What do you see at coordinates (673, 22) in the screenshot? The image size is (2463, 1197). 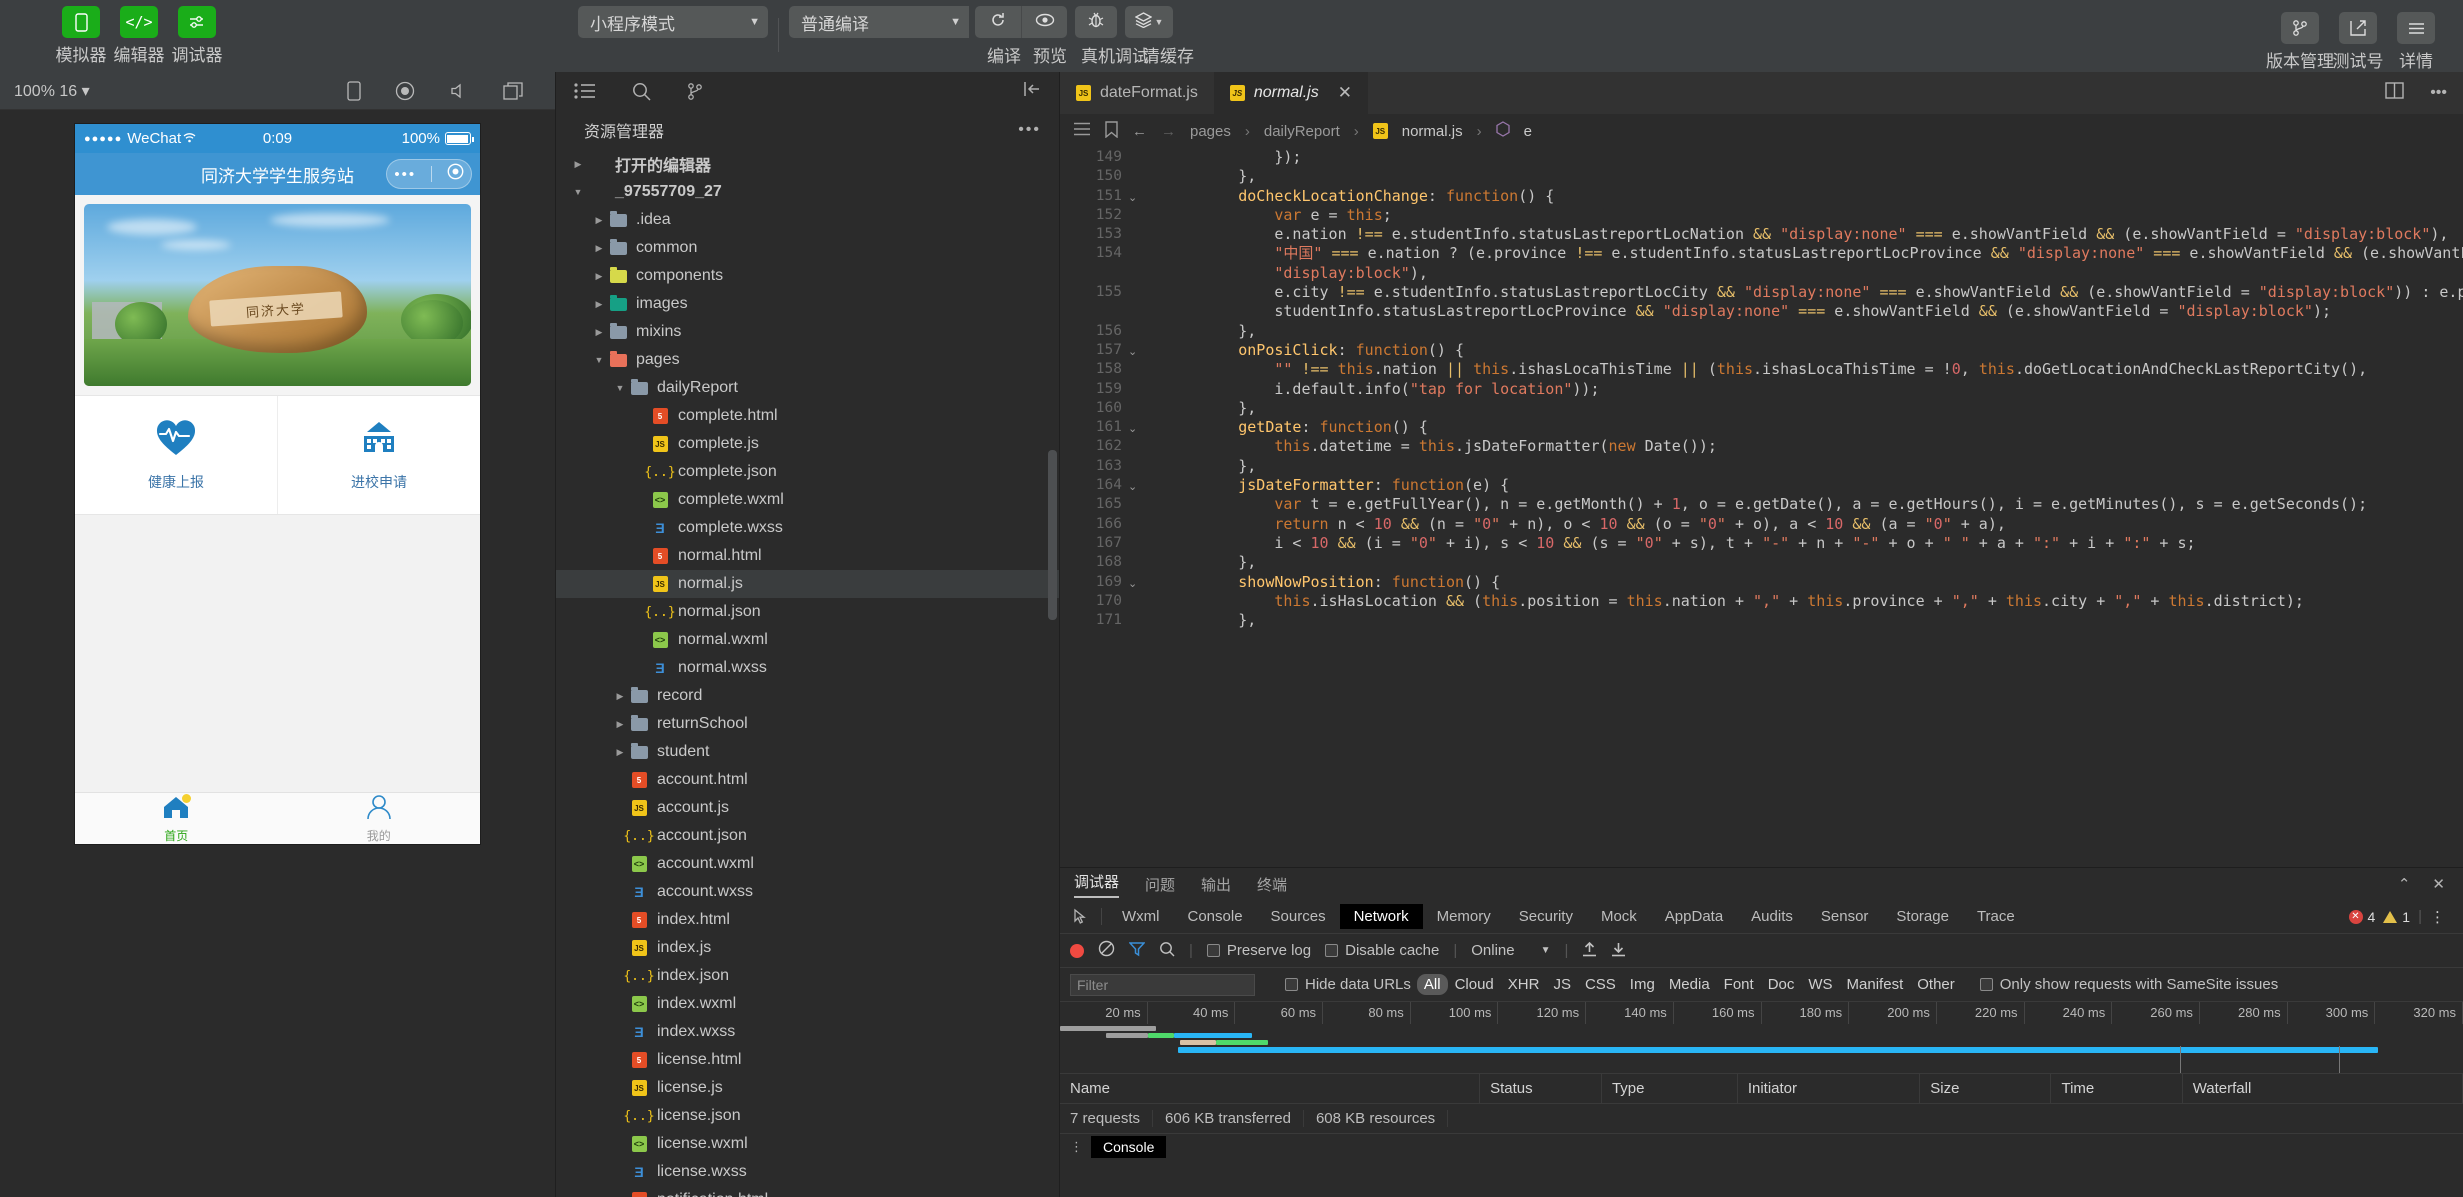 I see `mode-select: 小程序模式 ▼` at bounding box center [673, 22].